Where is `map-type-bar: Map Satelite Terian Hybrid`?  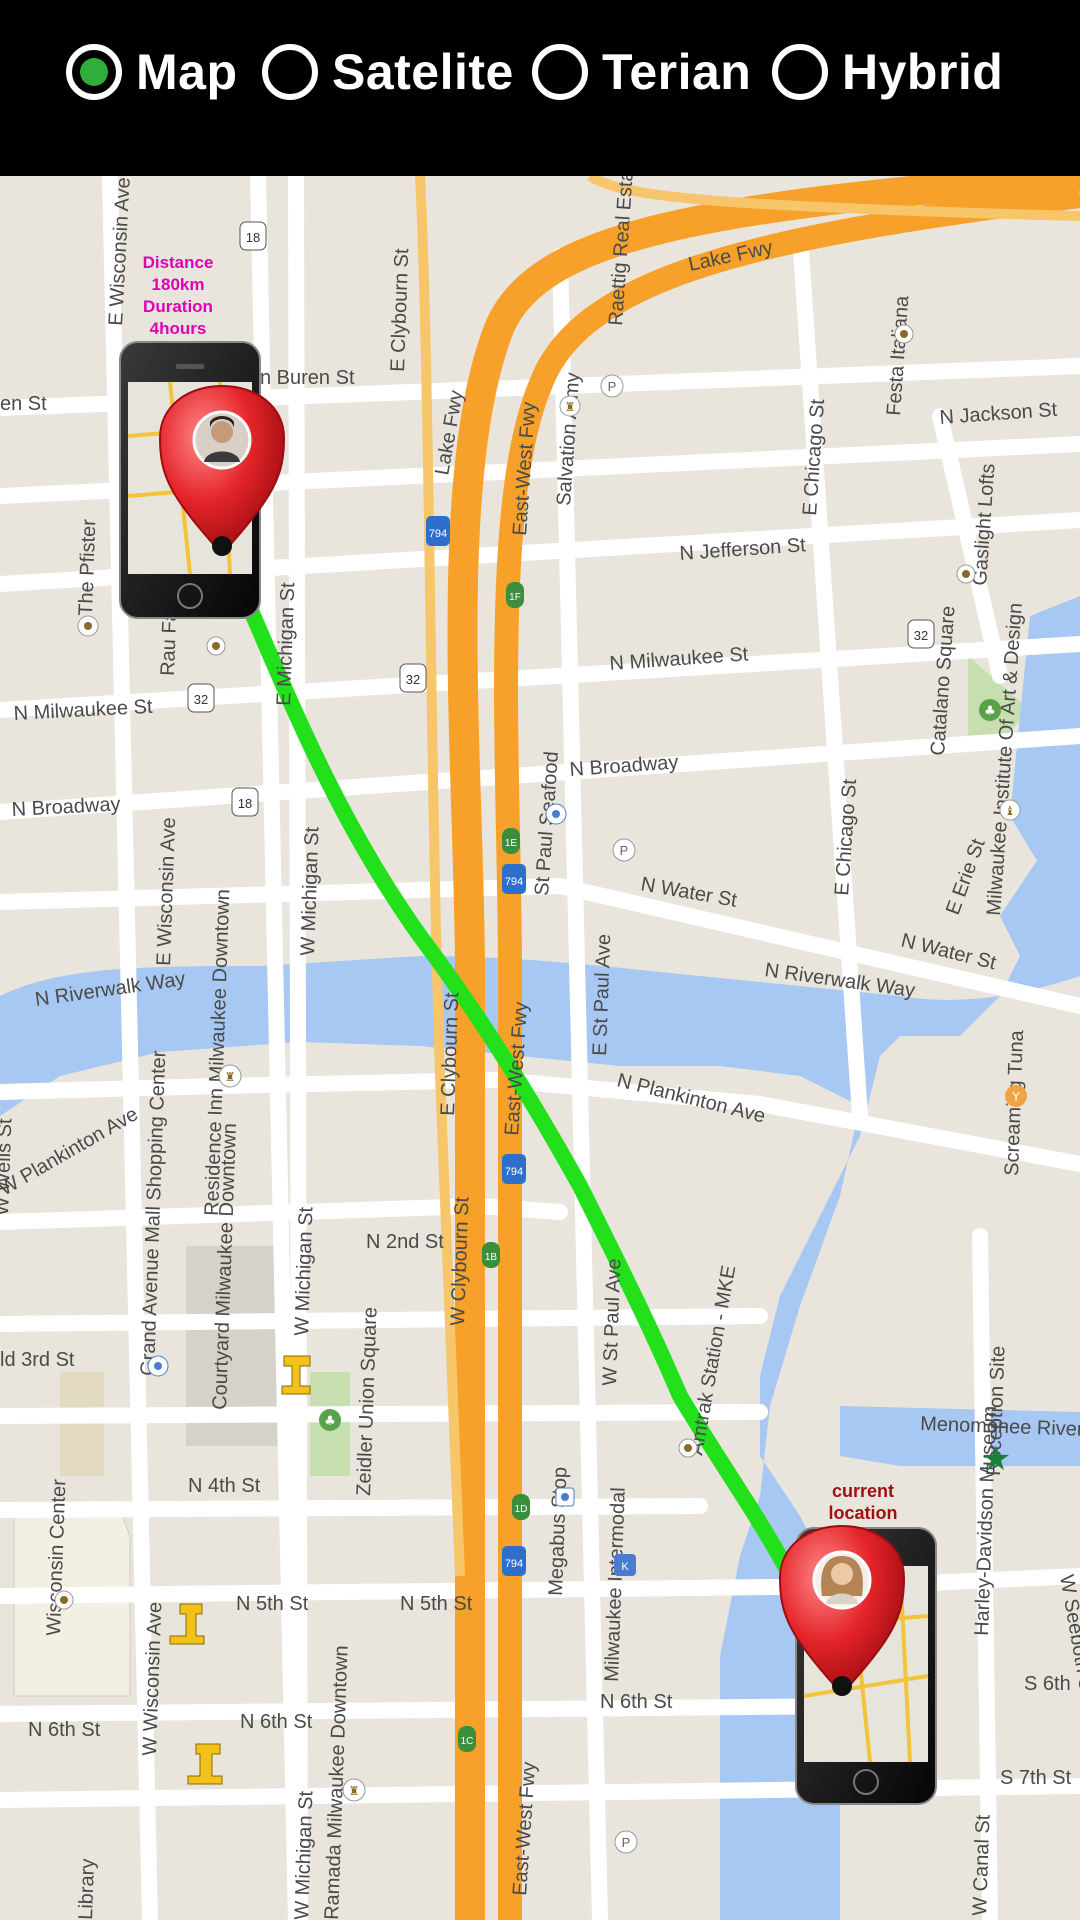
map-type-bar: Map Satelite Terian Hybrid is located at coordinates (540, 88).